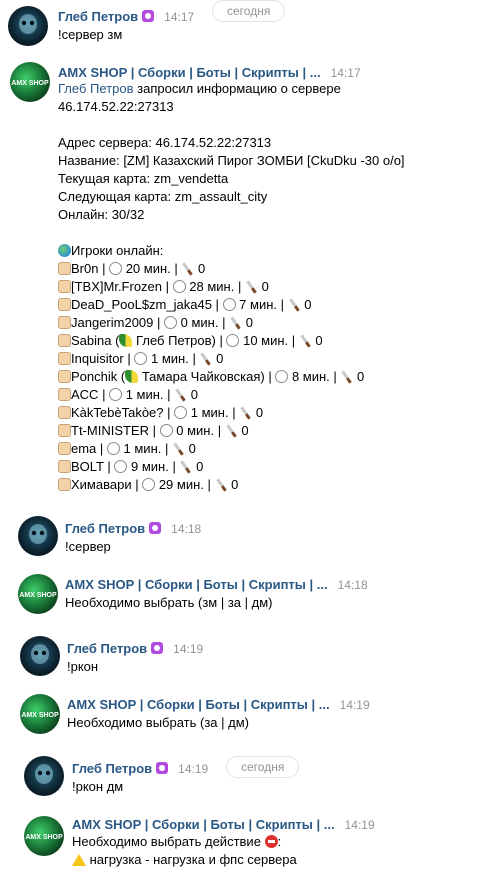  What do you see at coordinates (231, 269) in the screenshot?
I see `player-row: Br0n | 20 мин. | 0` at bounding box center [231, 269].